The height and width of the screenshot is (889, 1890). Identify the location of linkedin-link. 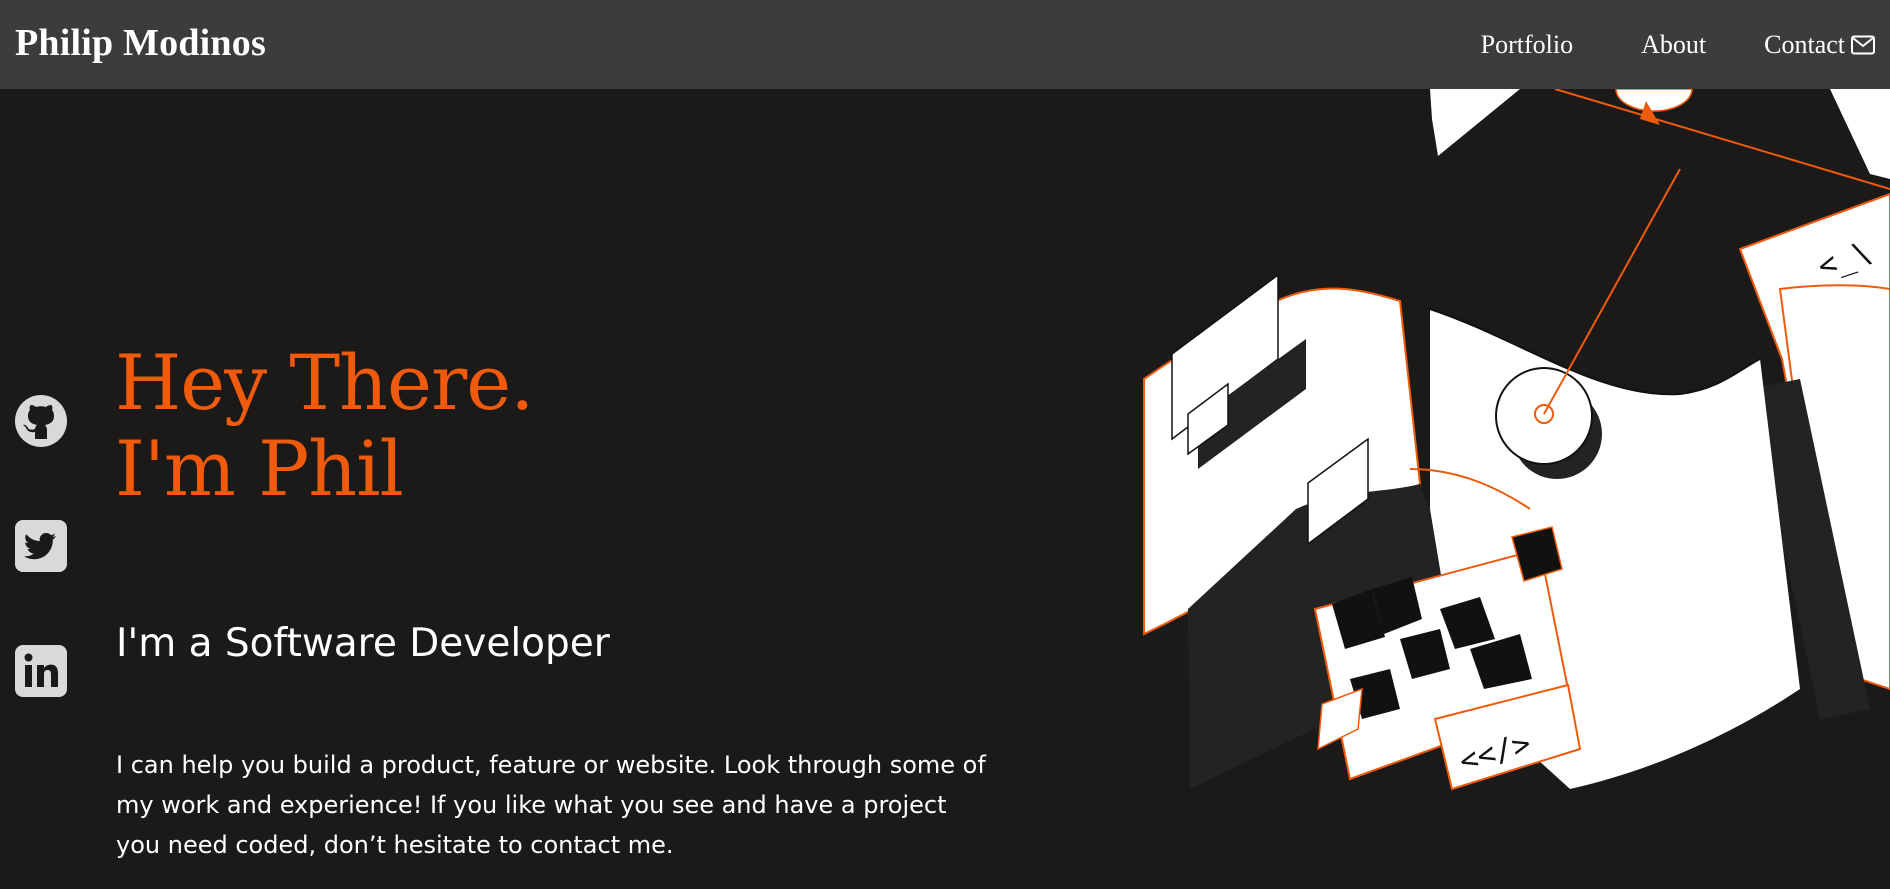
(41, 671).